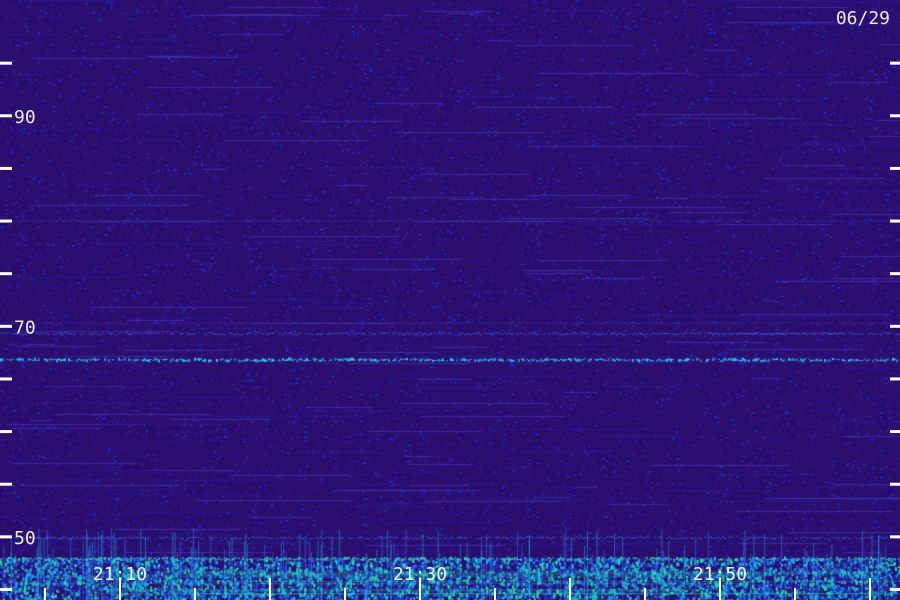 This screenshot has height=600, width=900. Describe the element at coordinates (25, 117) in the screenshot. I see `y-tick-label: 90` at that location.